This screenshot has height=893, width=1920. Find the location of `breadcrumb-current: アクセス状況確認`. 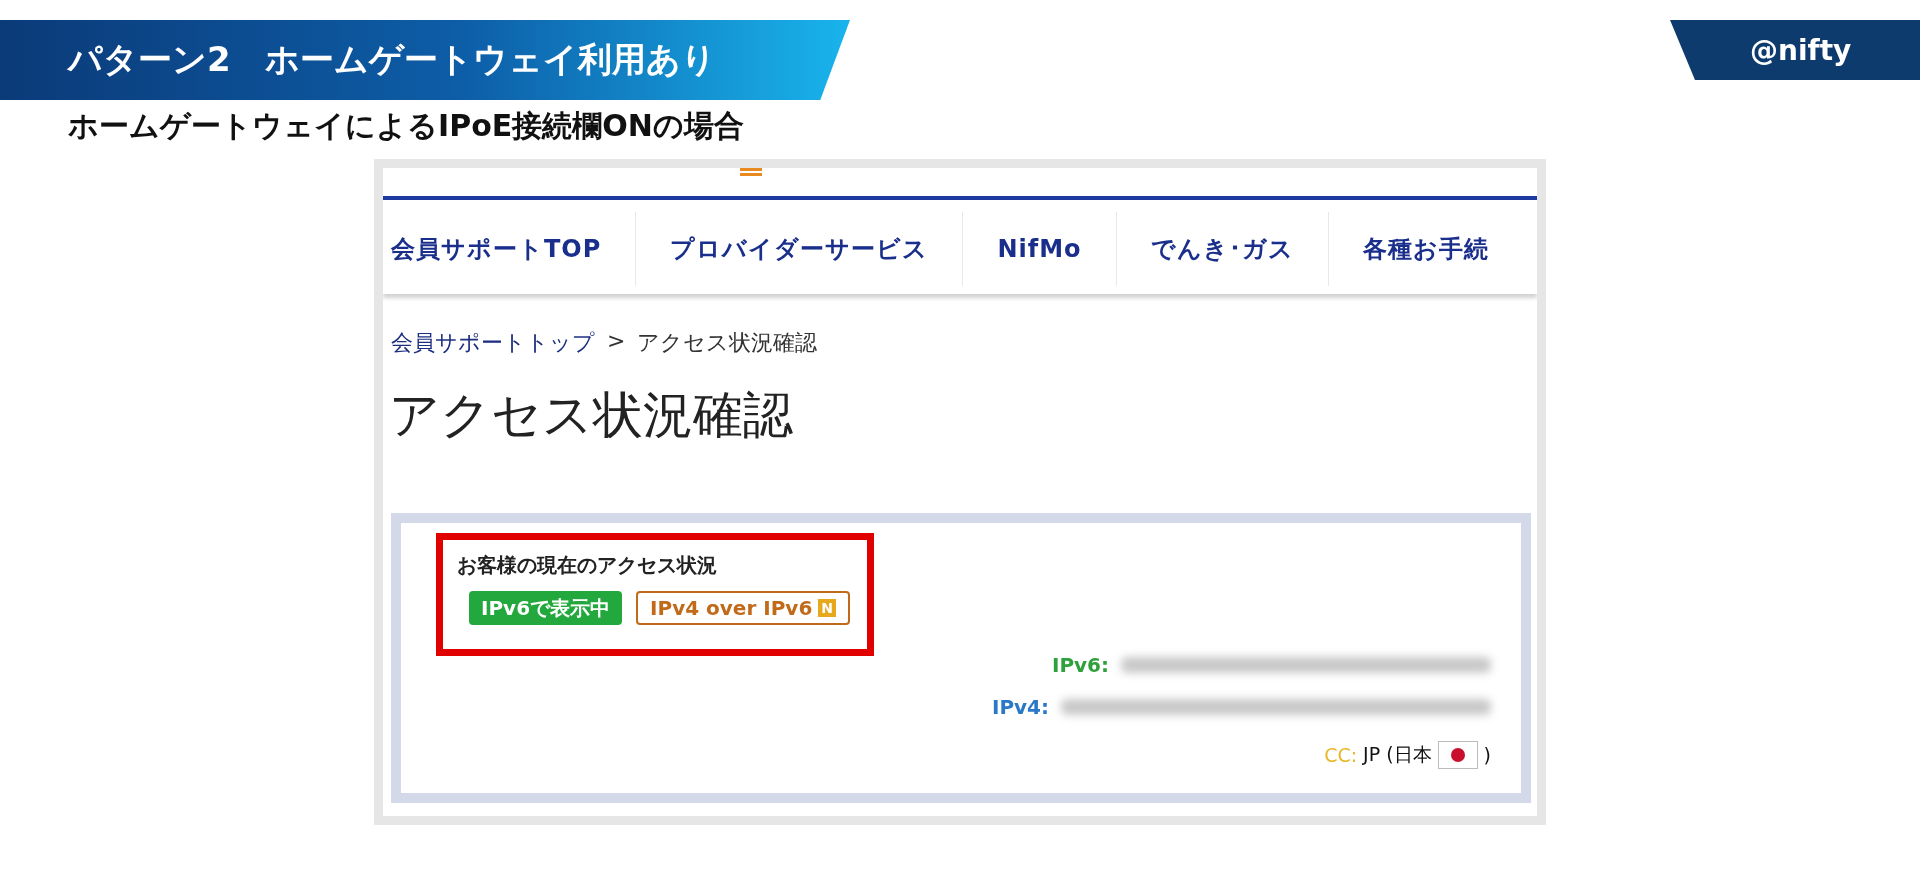

breadcrumb-current: アクセス状況確認 is located at coordinates (727, 343).